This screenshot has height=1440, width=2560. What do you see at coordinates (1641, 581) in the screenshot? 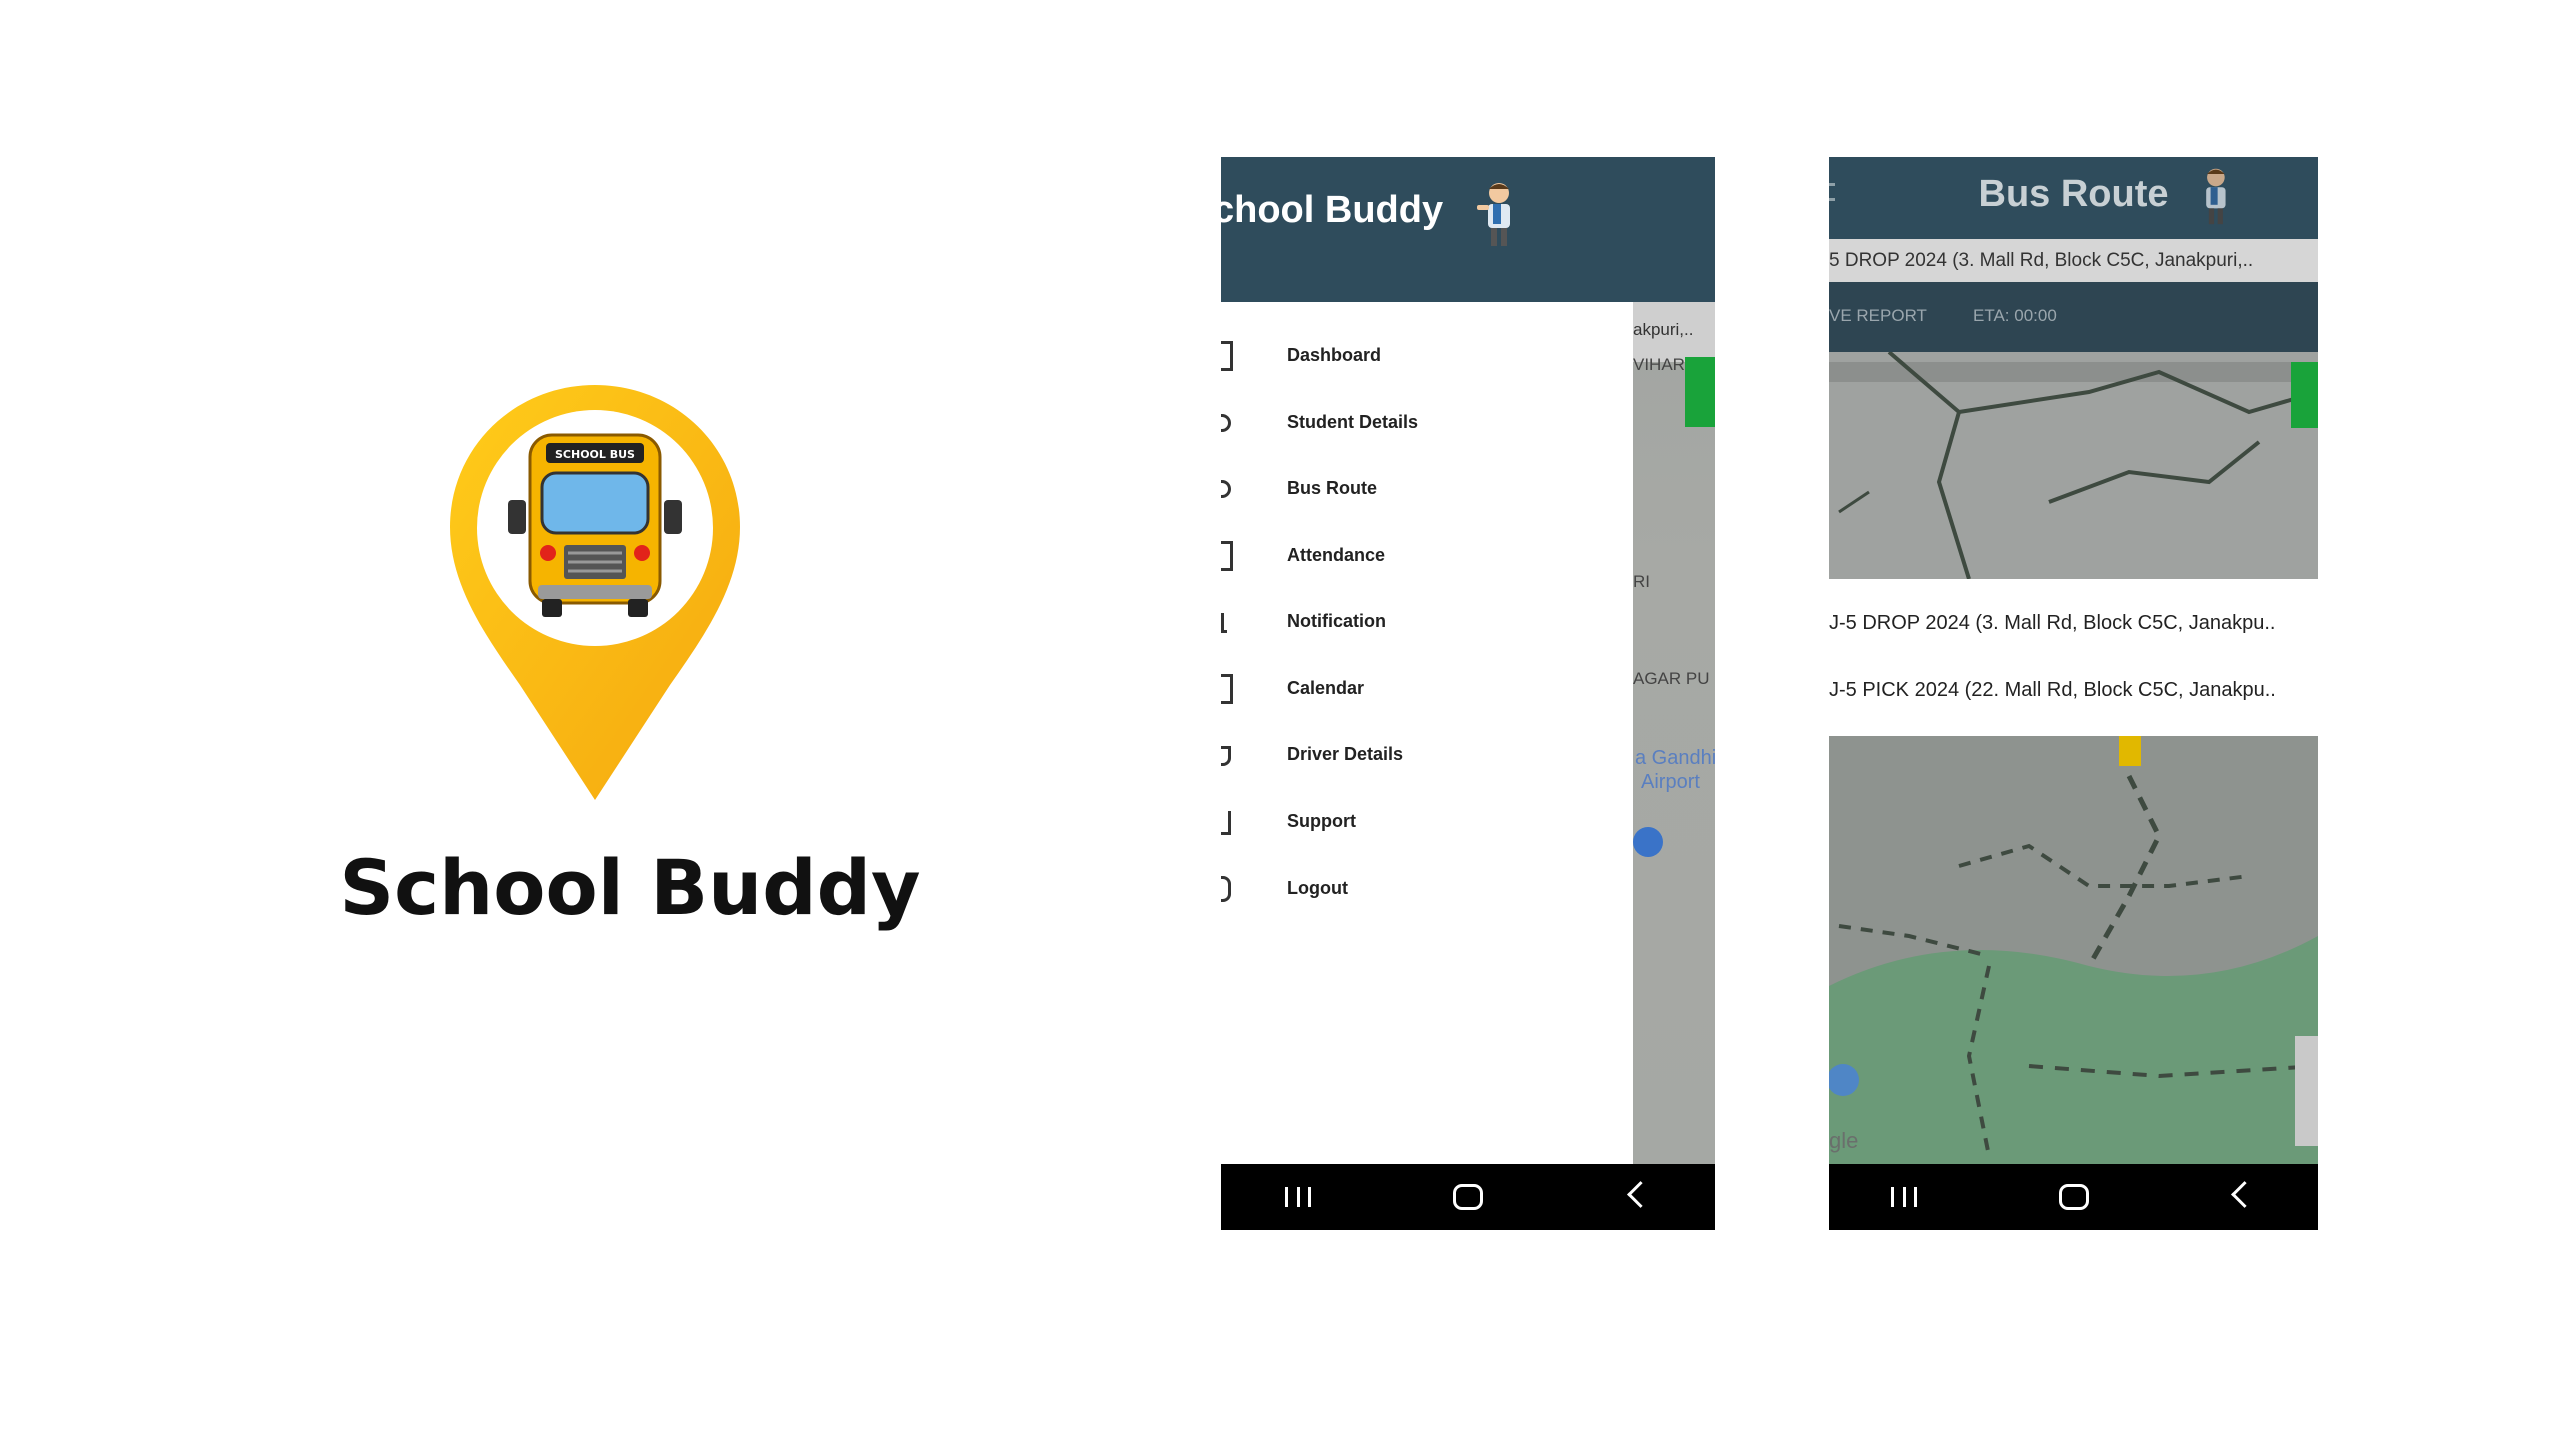
I see `map-label: RI` at bounding box center [1641, 581].